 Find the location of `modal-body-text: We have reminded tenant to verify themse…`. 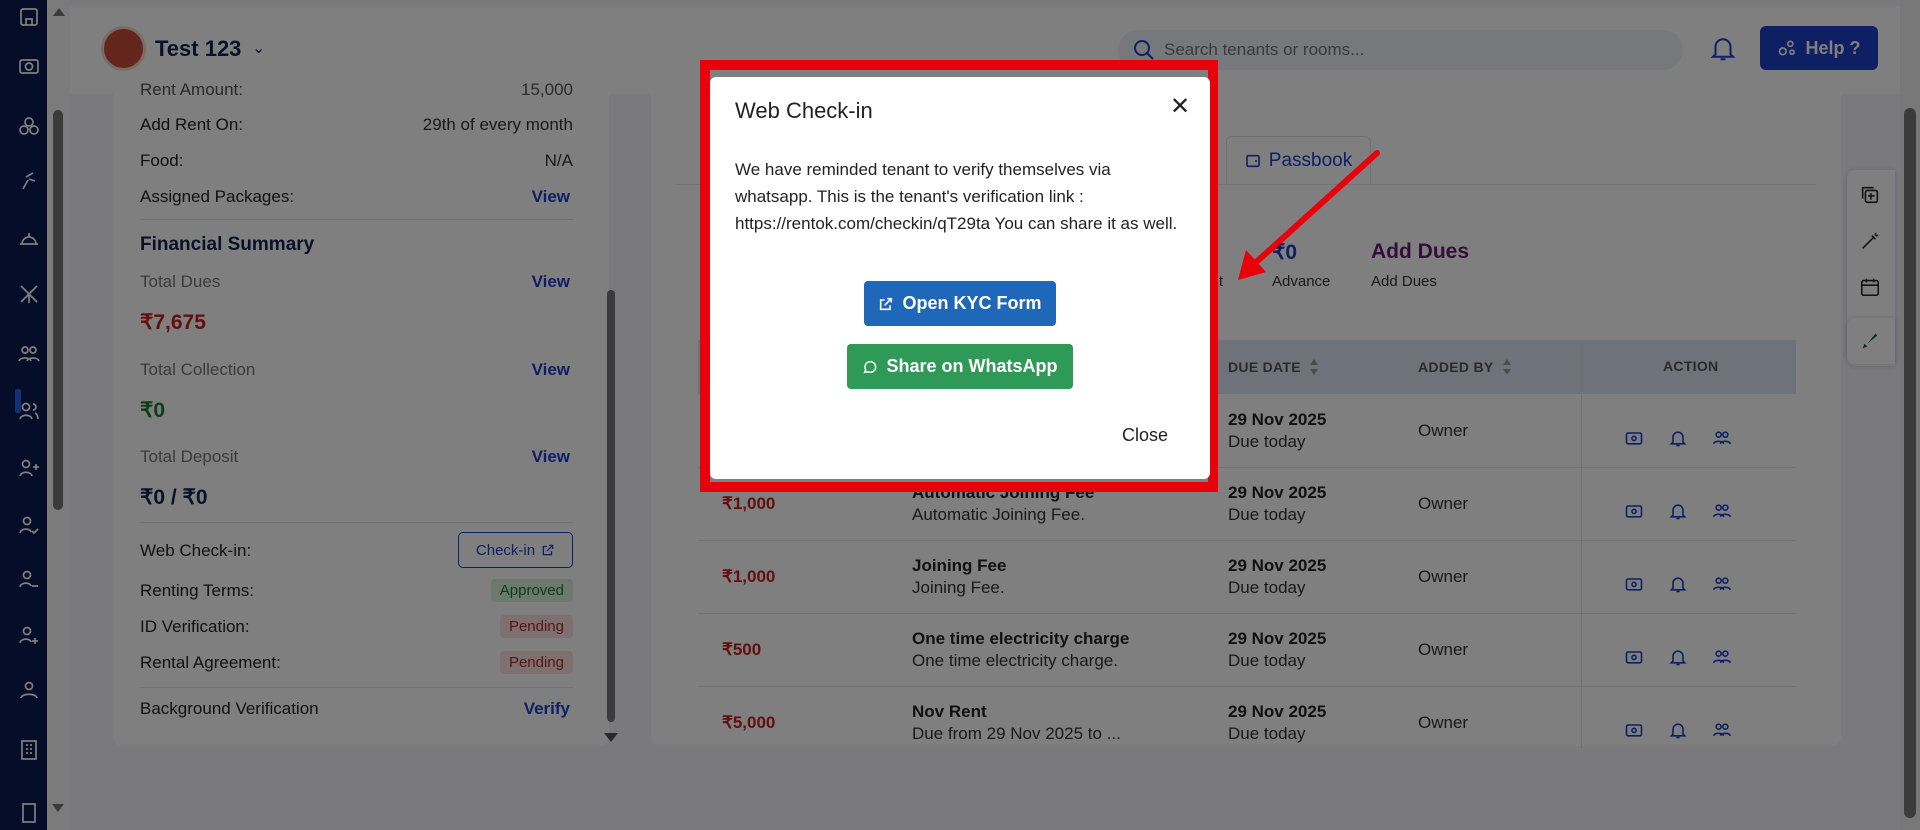

modal-body-text: We have reminded tenant to verify themse… is located at coordinates (956, 196).